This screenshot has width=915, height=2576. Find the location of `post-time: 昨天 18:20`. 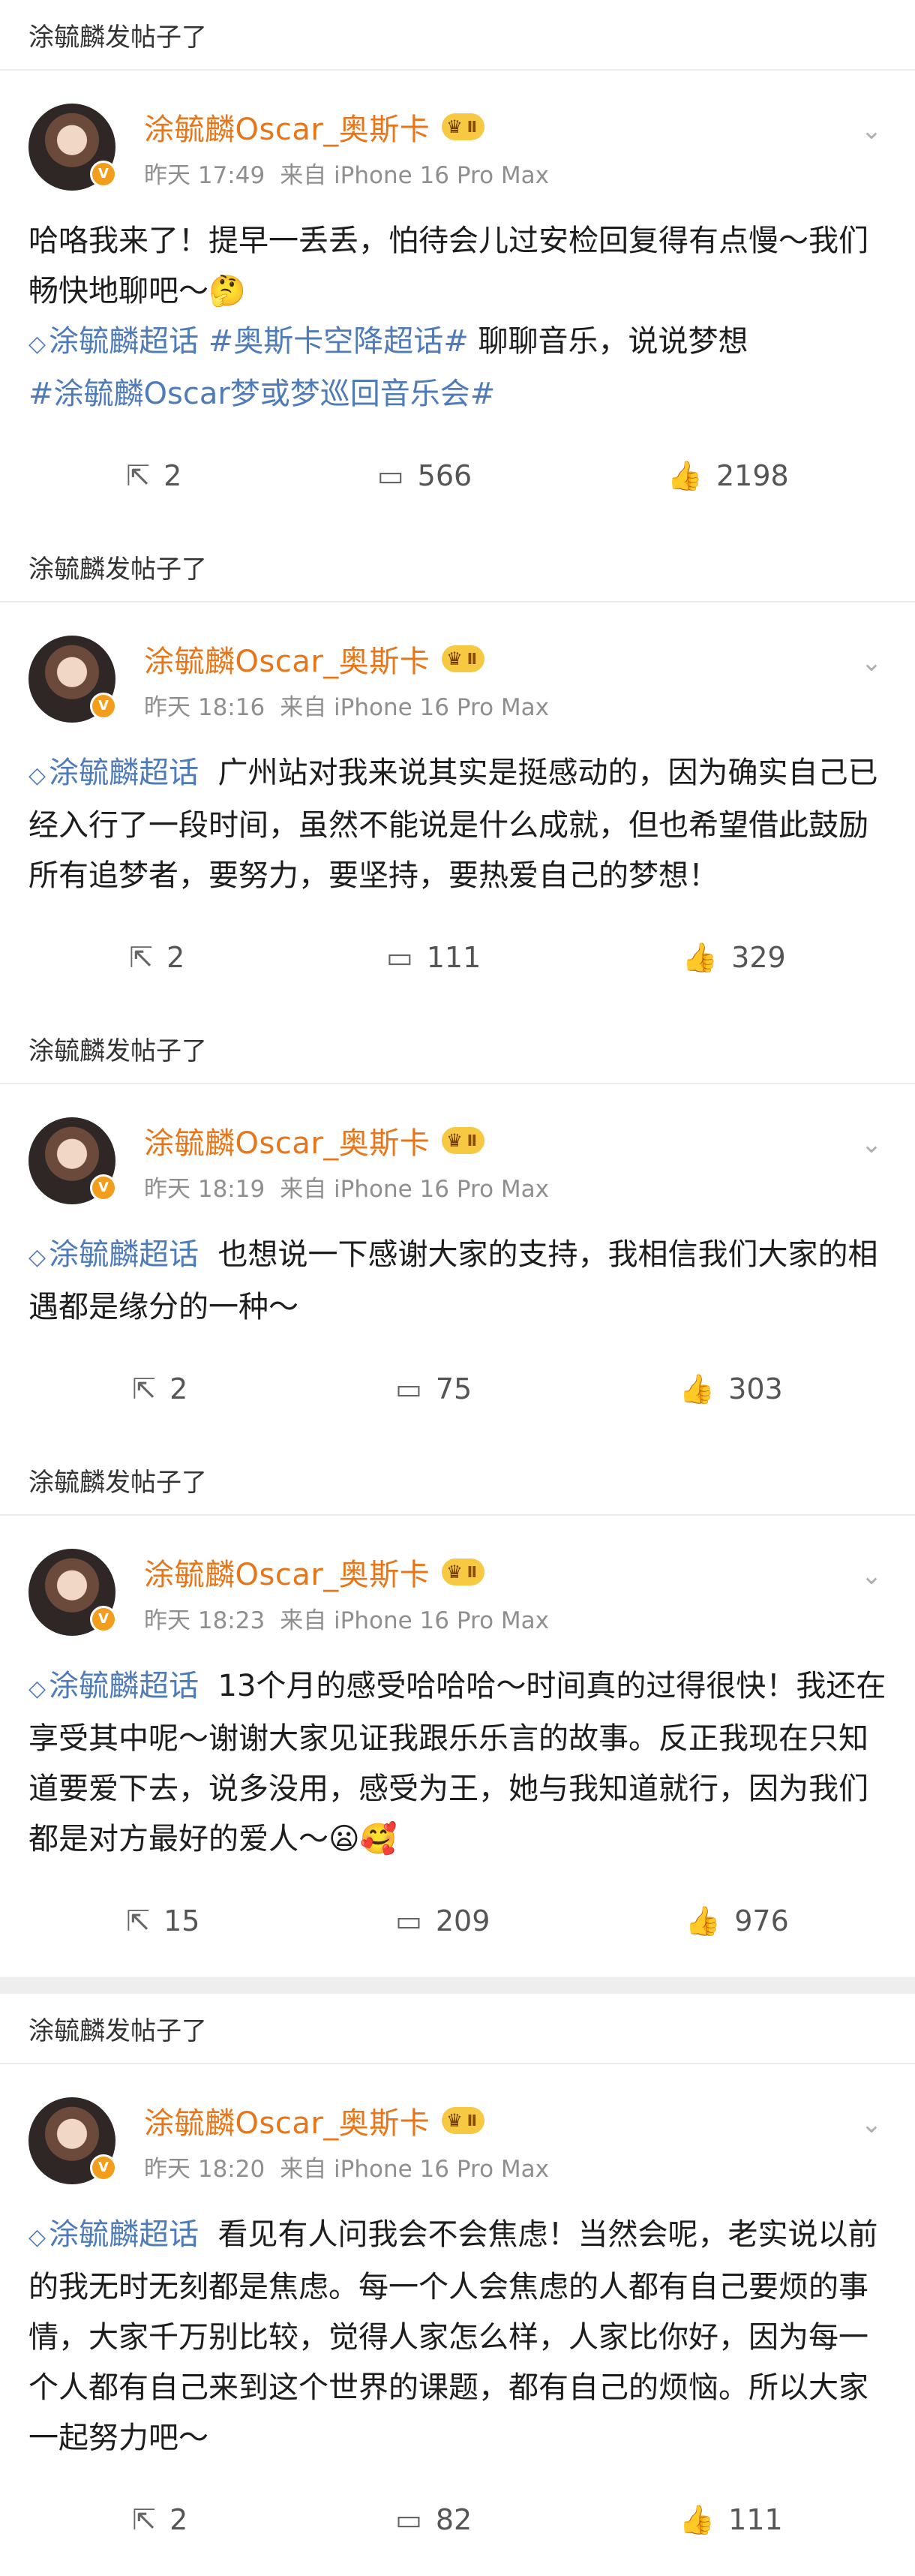

post-time: 昨天 18:20 is located at coordinates (205, 2169).